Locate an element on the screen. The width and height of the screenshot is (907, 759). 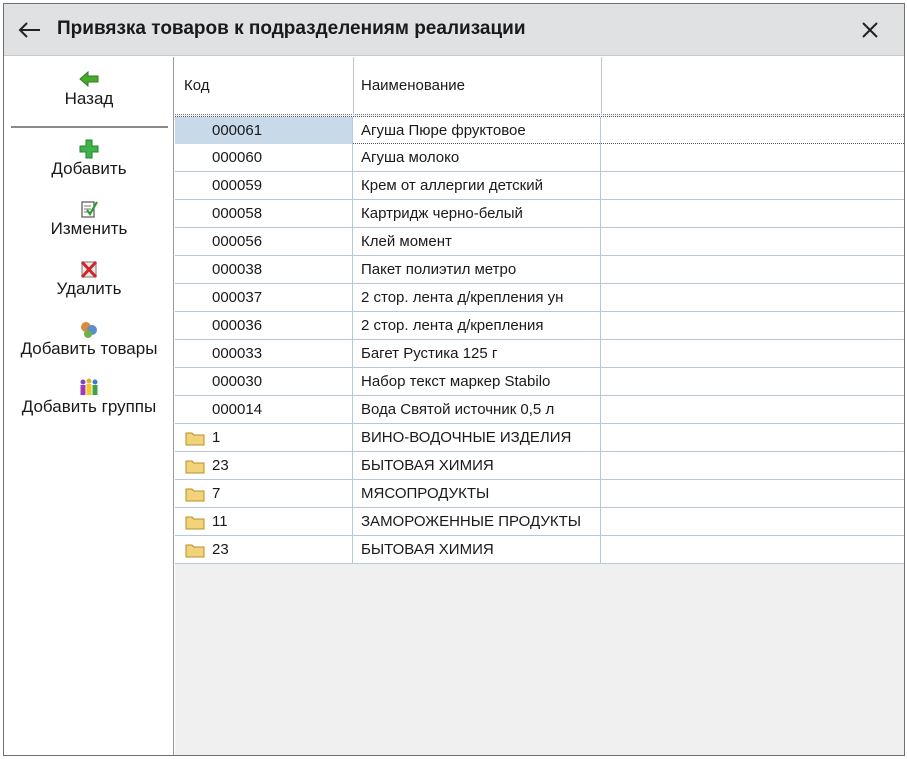
name-cell: Набор текст маркер Stabilo is located at coordinates (477, 382).